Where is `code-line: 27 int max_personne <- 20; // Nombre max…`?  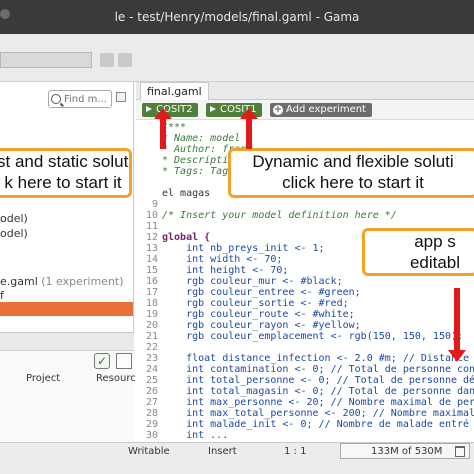 code-line: 27 int max_personne <- 20; // Nombre max… is located at coordinates (305, 402).